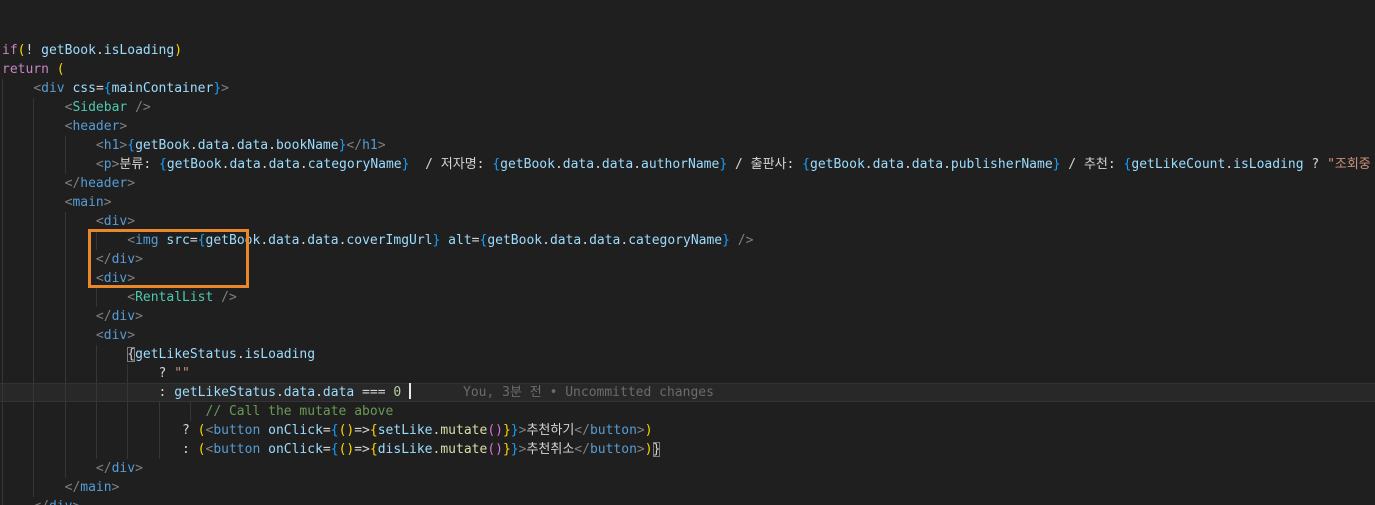  What do you see at coordinates (687, 297) in the screenshot?
I see `code-line: <RentalList />` at bounding box center [687, 297].